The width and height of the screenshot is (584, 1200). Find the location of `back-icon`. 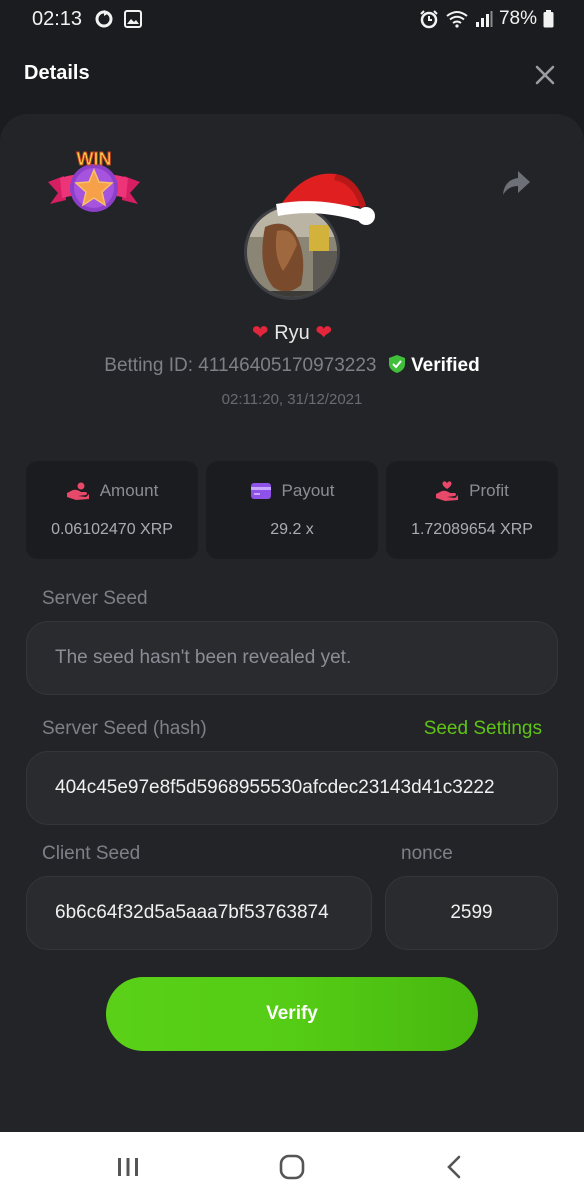

back-icon is located at coordinates (454, 1167).